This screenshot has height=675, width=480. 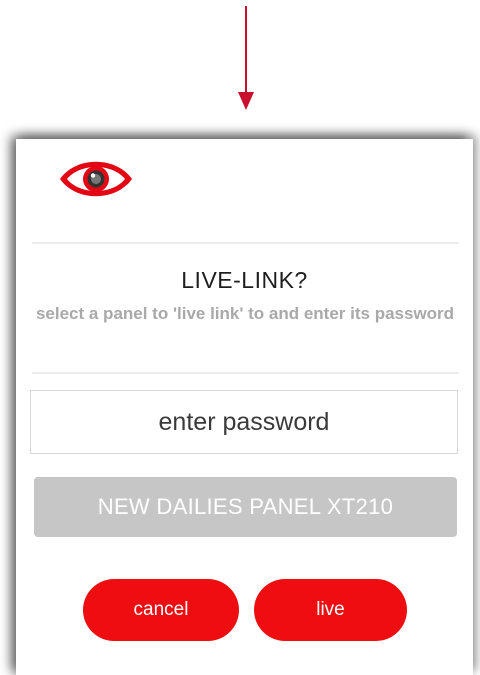 I want to click on cancel-button: cancel, so click(x=161, y=610).